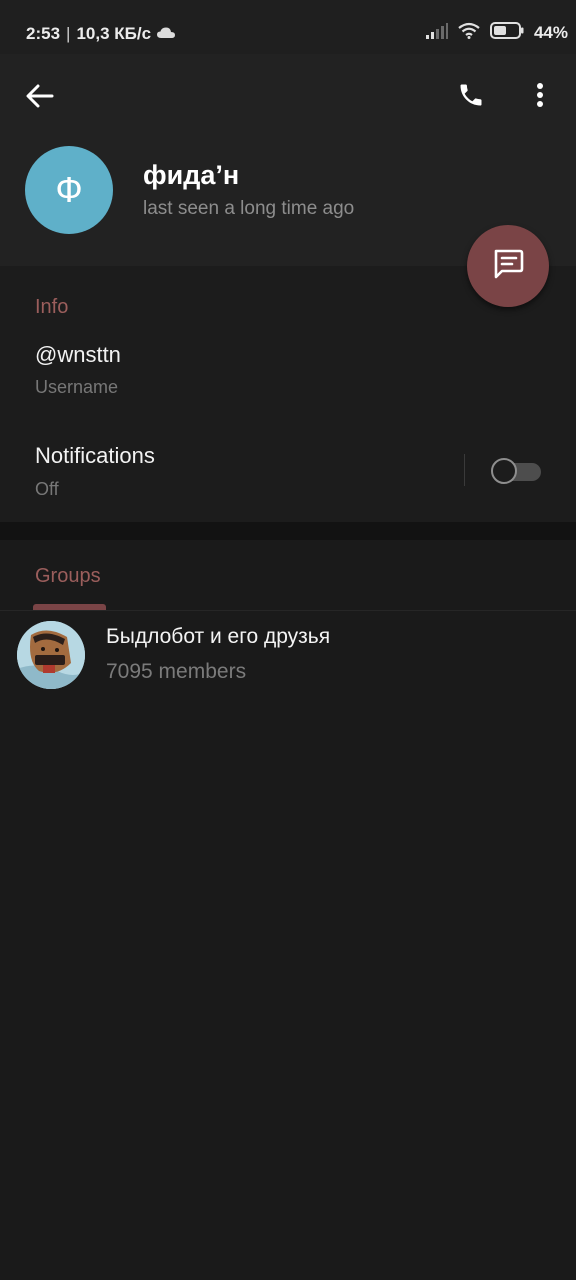 The width and height of the screenshot is (576, 1280). What do you see at coordinates (469, 33) in the screenshot?
I see `wifi-icon` at bounding box center [469, 33].